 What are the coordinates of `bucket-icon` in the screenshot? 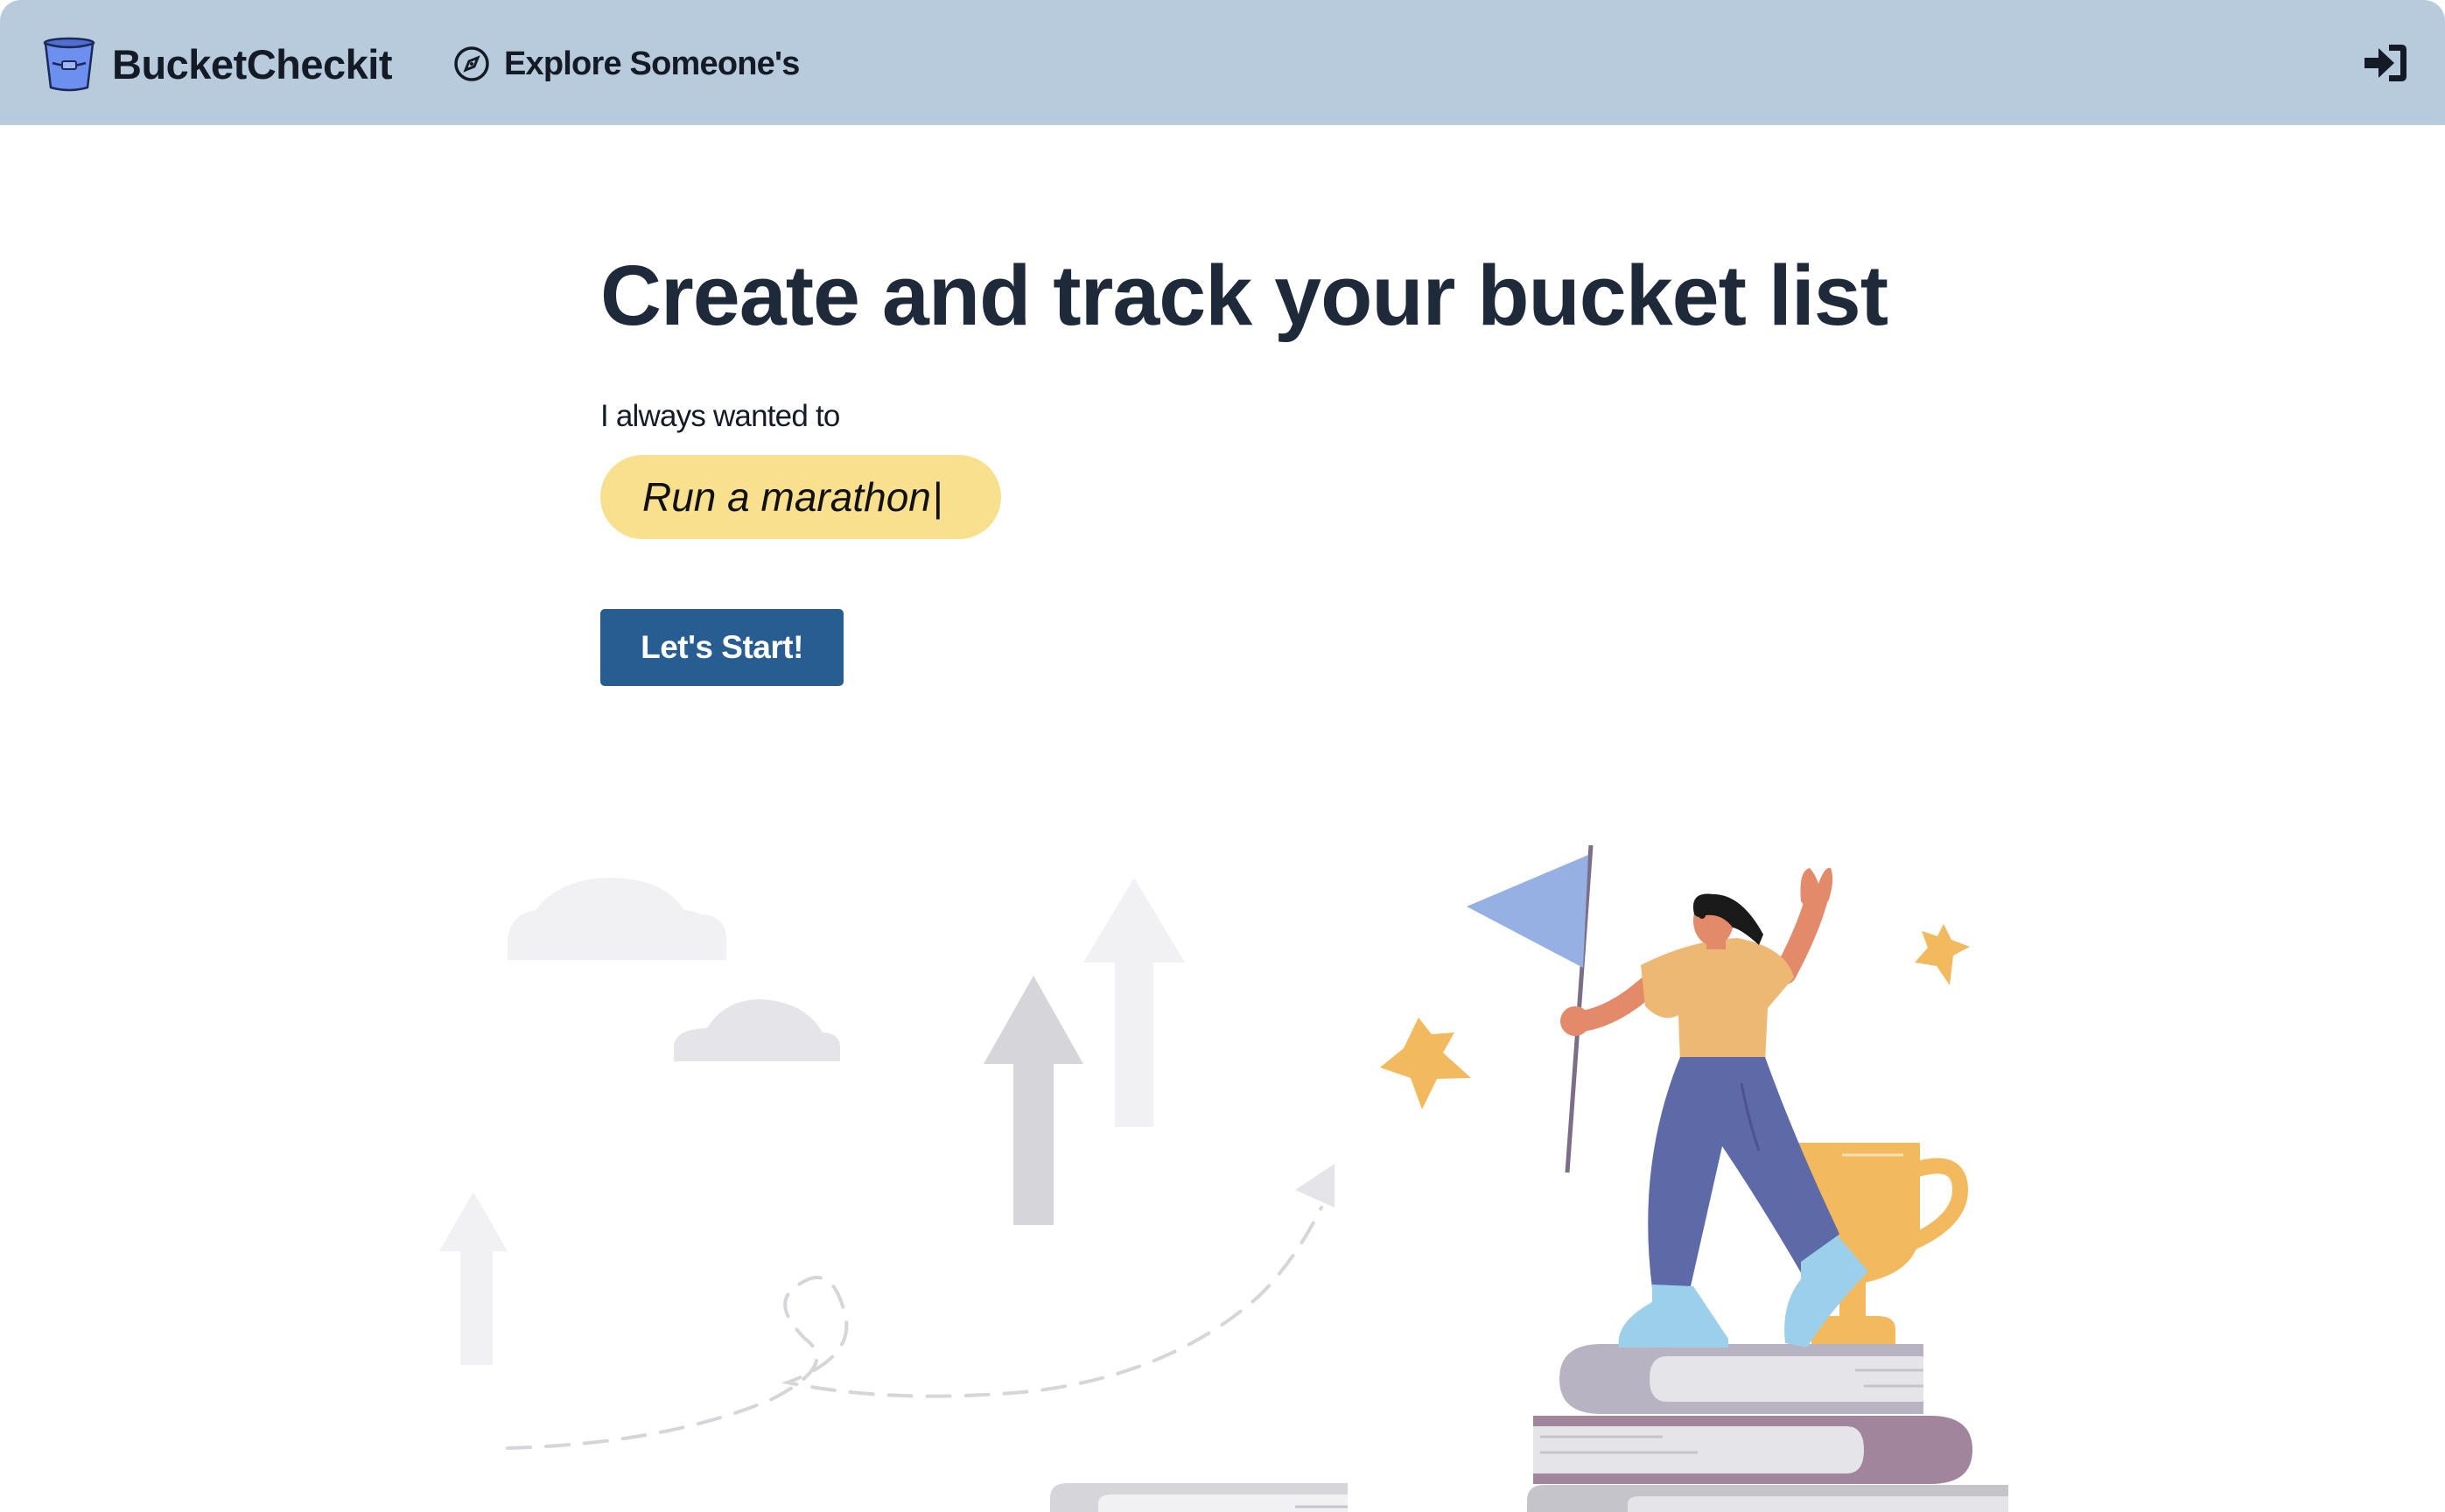 It's located at (69, 64).